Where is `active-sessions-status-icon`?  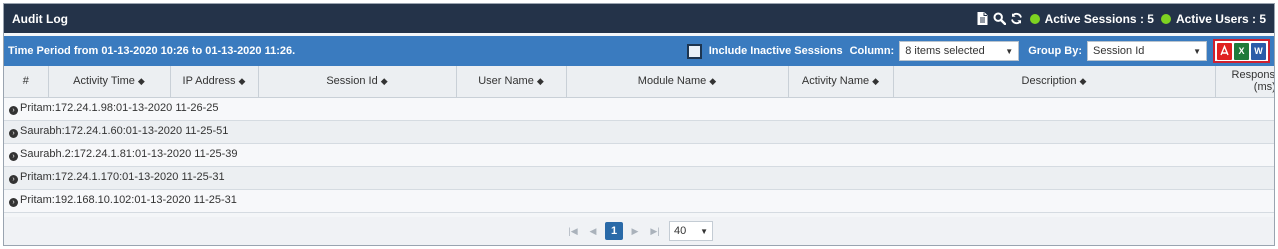
active-sessions-status-icon is located at coordinates (1034, 18).